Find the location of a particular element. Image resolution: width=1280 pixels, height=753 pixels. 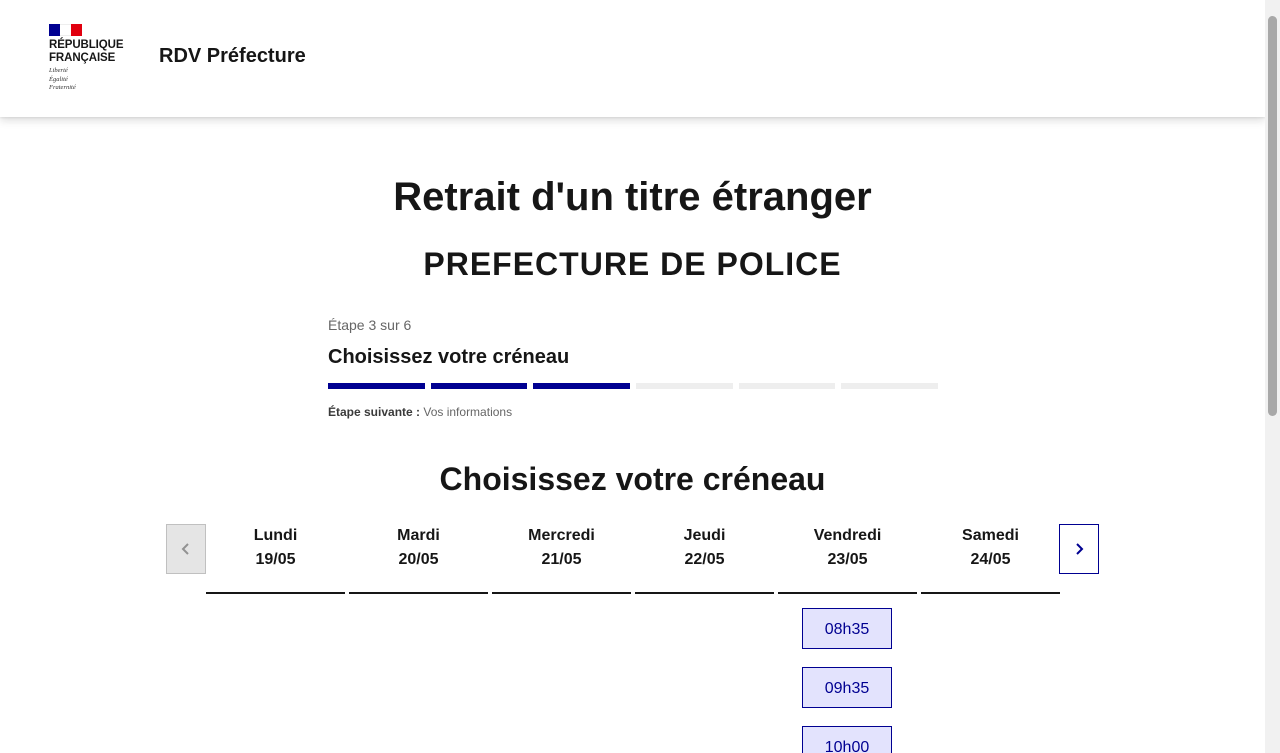

logo-motto: Liberté Égalité Fraternité is located at coordinates (62, 79).